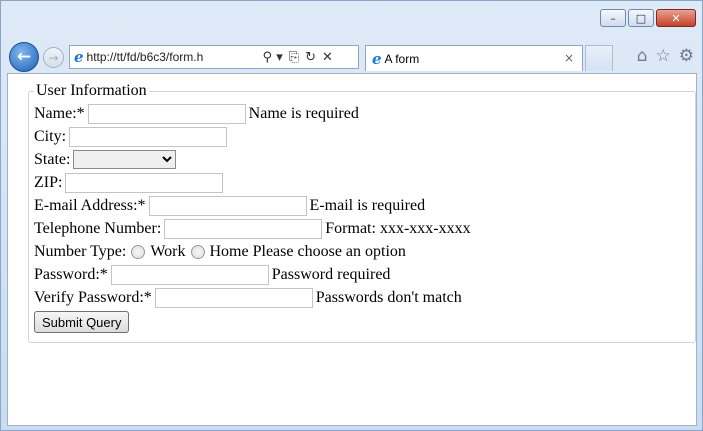  What do you see at coordinates (331, 274) in the screenshot?
I see `password-error: Password required` at bounding box center [331, 274].